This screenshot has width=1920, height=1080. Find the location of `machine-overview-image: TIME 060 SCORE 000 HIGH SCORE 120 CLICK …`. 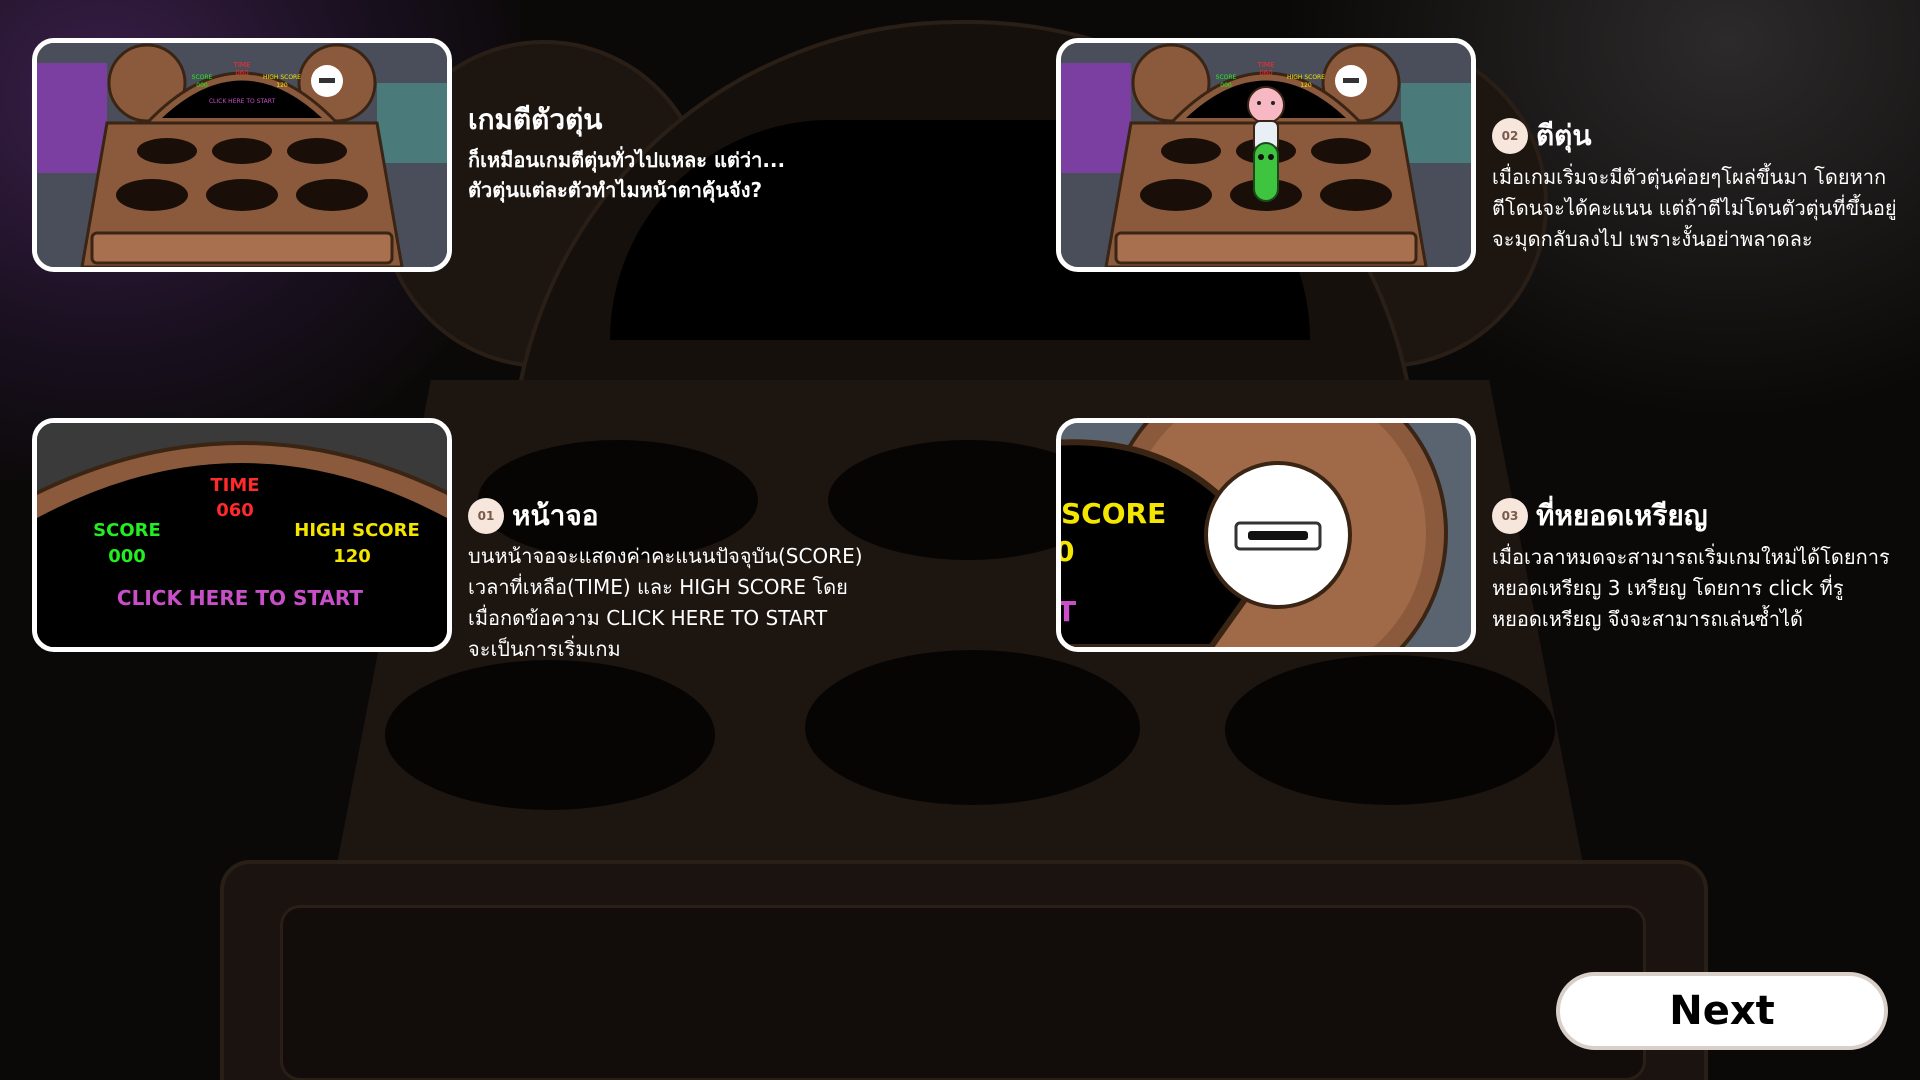

machine-overview-image: TIME 060 SCORE 000 HIGH SCORE 120 CLICK … is located at coordinates (242, 155).